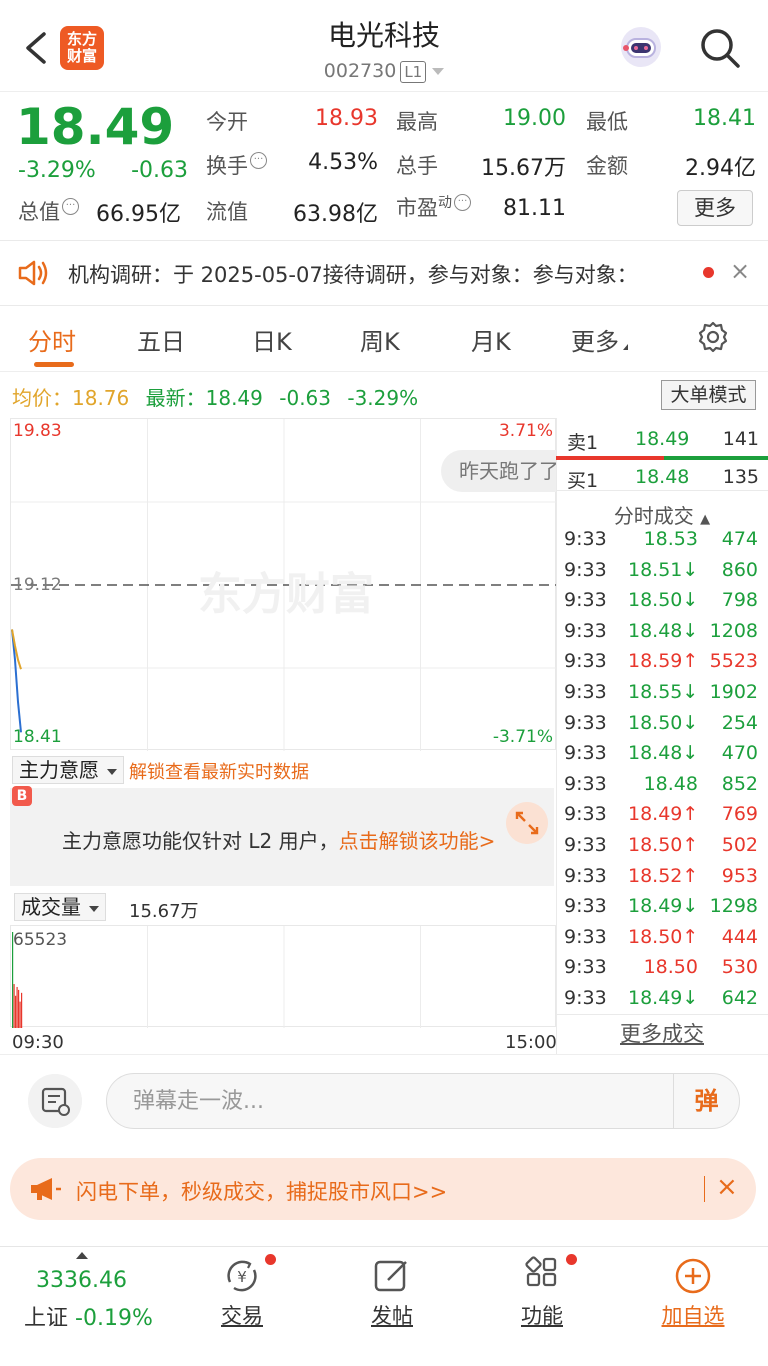 This screenshot has height=1366, width=768. What do you see at coordinates (733, 661) in the screenshot?
I see `trade-volume: 5523` at bounding box center [733, 661].